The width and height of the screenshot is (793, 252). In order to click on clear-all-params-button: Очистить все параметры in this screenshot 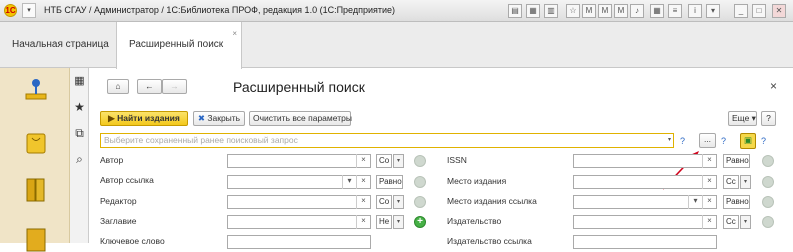, I will do `click(300, 118)`.